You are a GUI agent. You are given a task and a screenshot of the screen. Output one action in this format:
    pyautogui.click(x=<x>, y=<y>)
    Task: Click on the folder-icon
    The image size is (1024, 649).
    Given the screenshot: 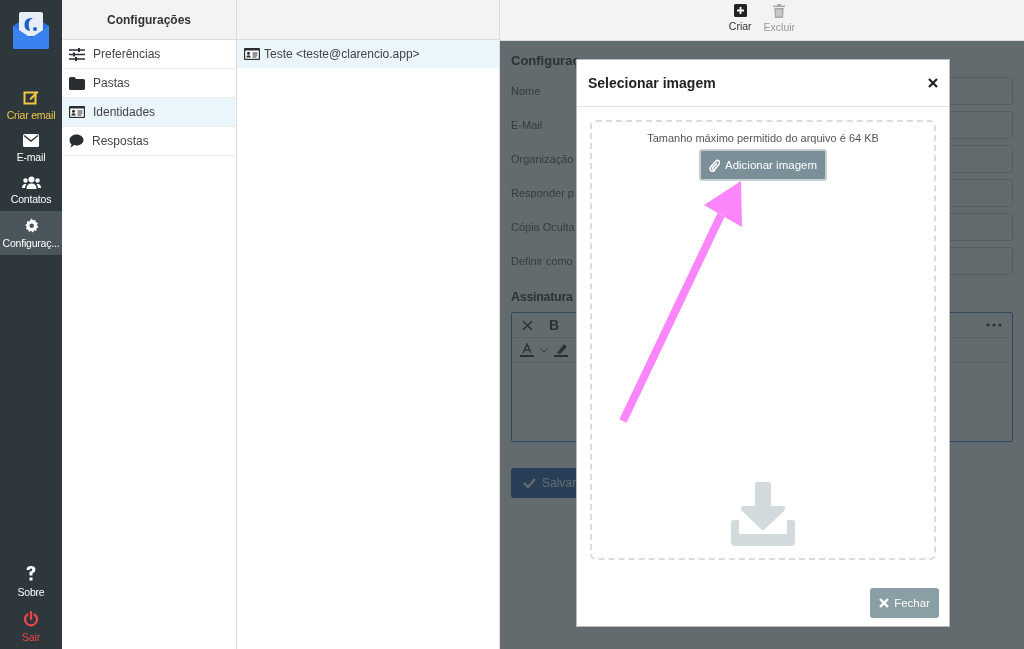 What is the action you would take?
    pyautogui.click(x=77, y=83)
    